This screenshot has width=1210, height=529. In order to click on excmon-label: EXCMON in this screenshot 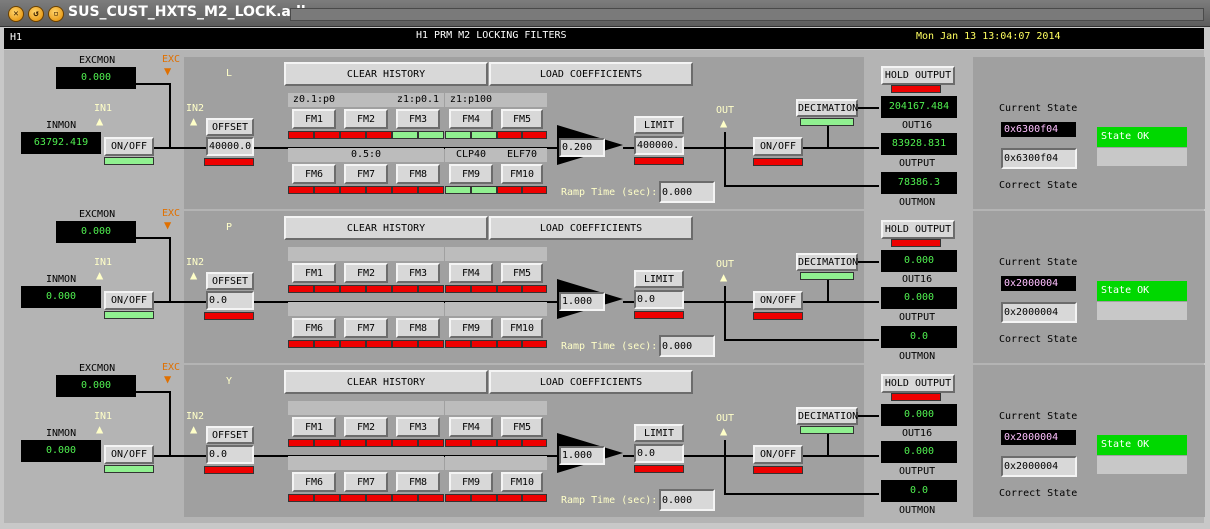, I will do `click(97, 60)`.